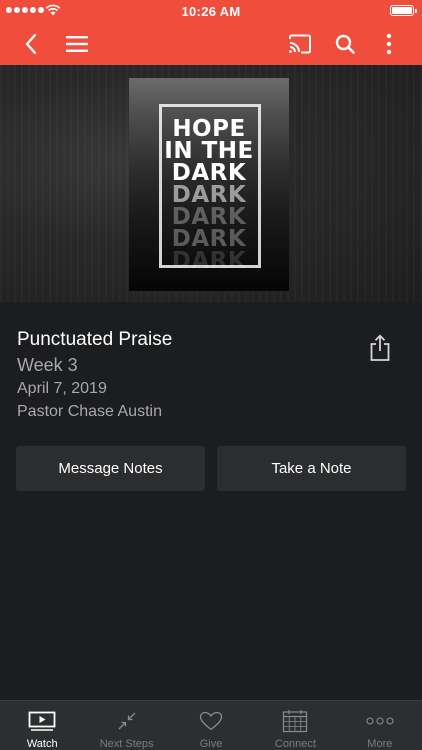 This screenshot has height=750, width=422. I want to click on tab-watch: Watch, so click(42, 725).